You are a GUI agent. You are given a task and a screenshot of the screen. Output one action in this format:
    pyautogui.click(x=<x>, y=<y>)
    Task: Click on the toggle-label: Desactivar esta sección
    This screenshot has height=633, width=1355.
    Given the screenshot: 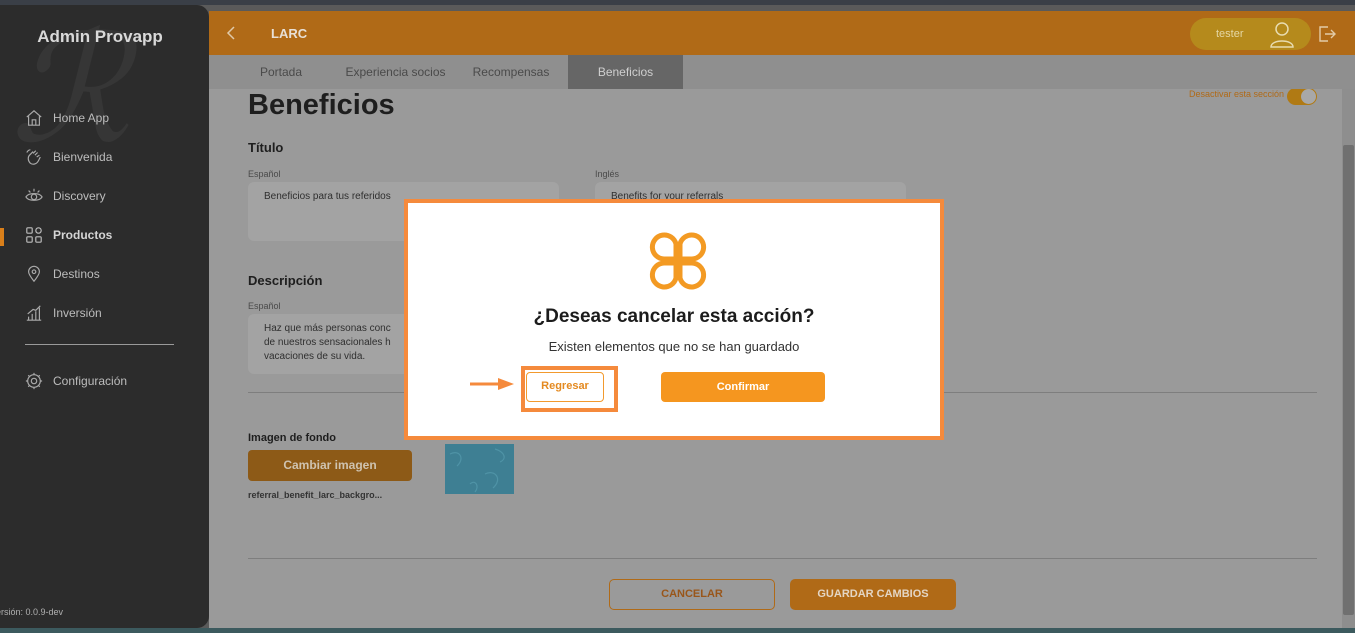 What is the action you would take?
    pyautogui.click(x=1237, y=94)
    